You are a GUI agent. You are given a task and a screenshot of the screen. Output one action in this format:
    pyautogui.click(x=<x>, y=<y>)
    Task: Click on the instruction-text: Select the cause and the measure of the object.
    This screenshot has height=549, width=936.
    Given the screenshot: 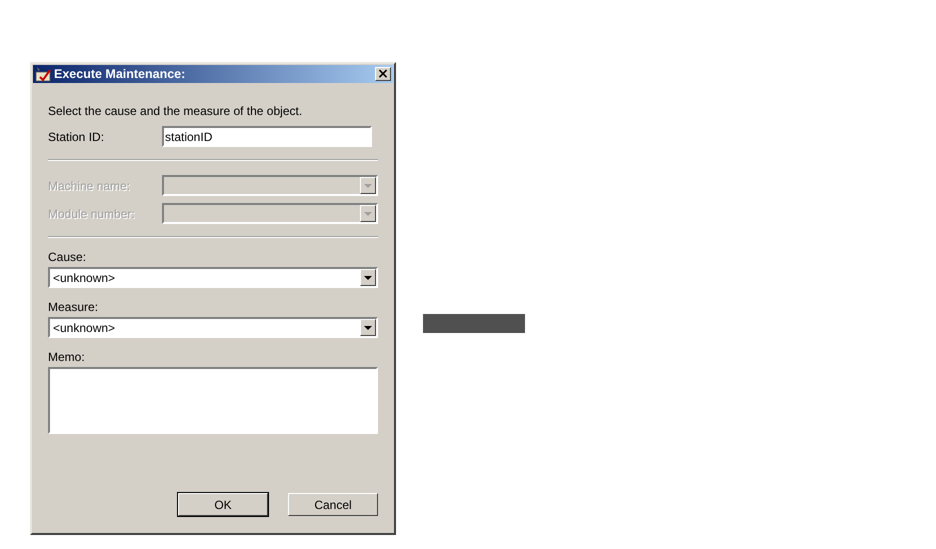 What is the action you would take?
    pyautogui.click(x=176, y=111)
    